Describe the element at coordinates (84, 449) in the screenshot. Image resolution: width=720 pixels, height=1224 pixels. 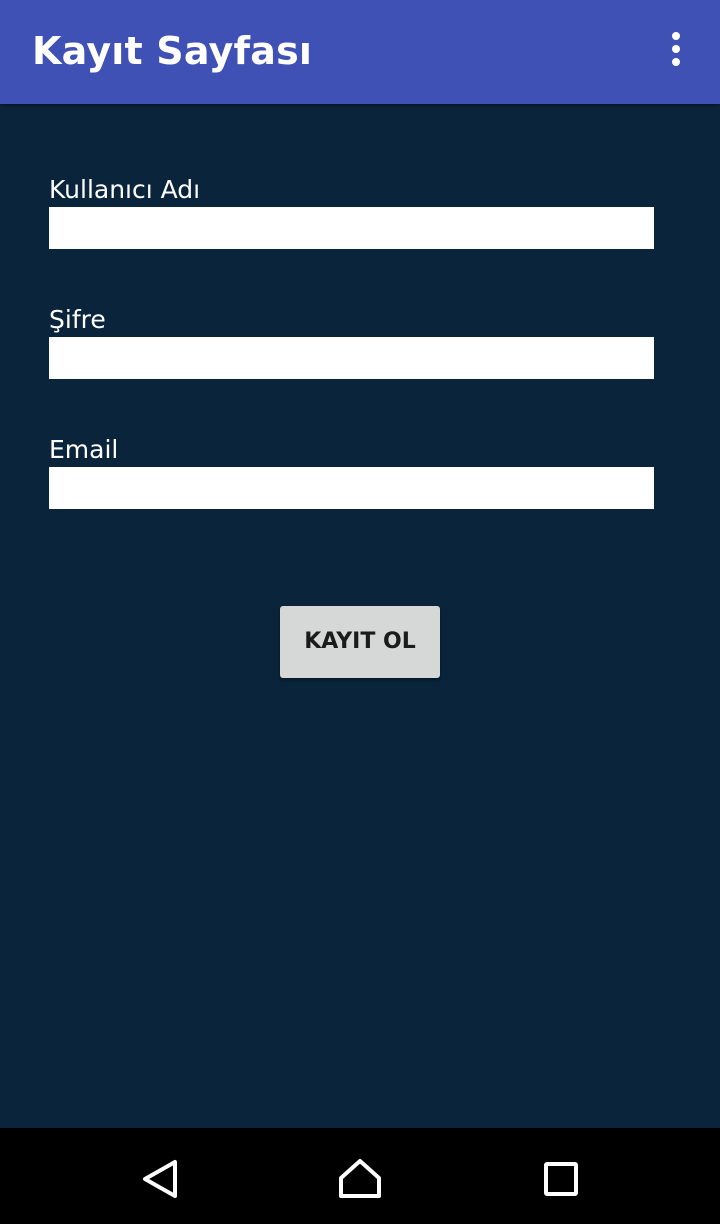
I see `email-label: Email` at that location.